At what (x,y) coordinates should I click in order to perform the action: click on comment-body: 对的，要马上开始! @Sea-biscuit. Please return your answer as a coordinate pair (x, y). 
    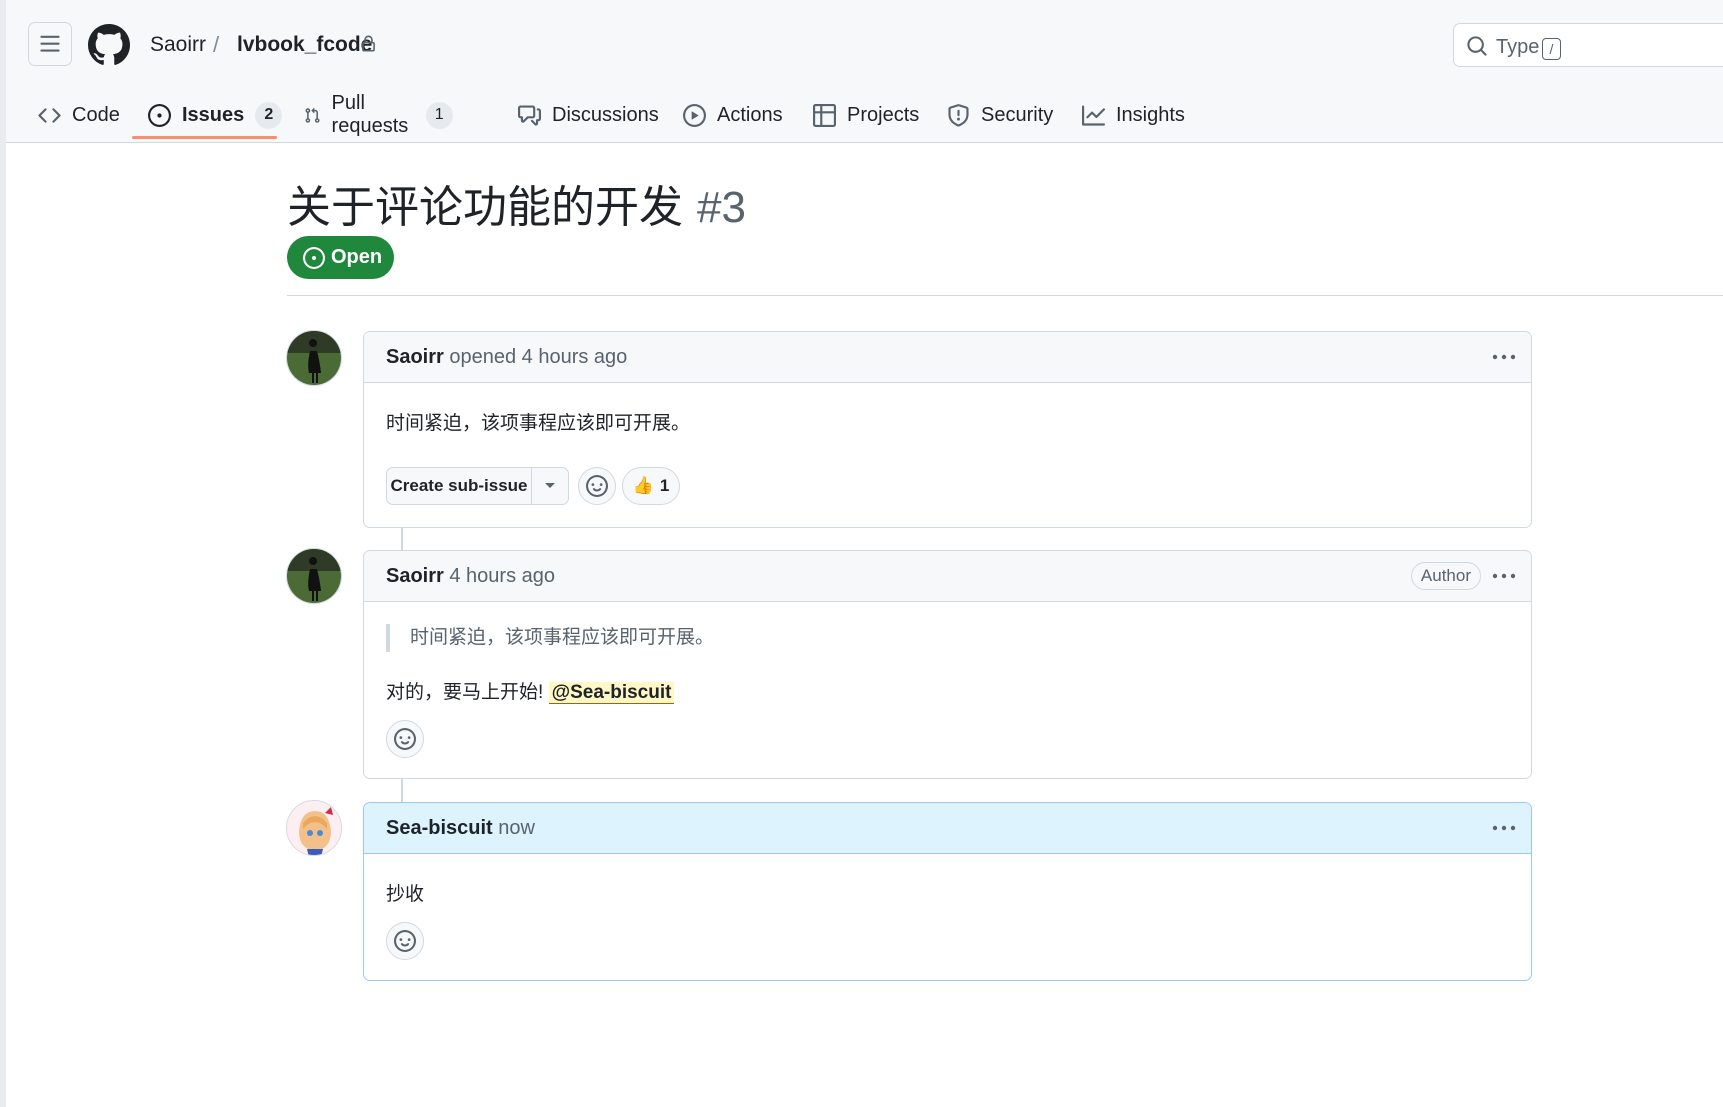
    Looking at the image, I should click on (530, 690).